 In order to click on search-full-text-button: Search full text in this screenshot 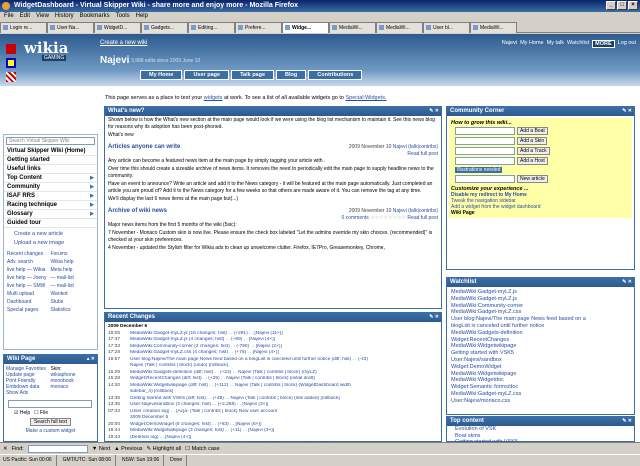, I will do `click(50, 422)`.